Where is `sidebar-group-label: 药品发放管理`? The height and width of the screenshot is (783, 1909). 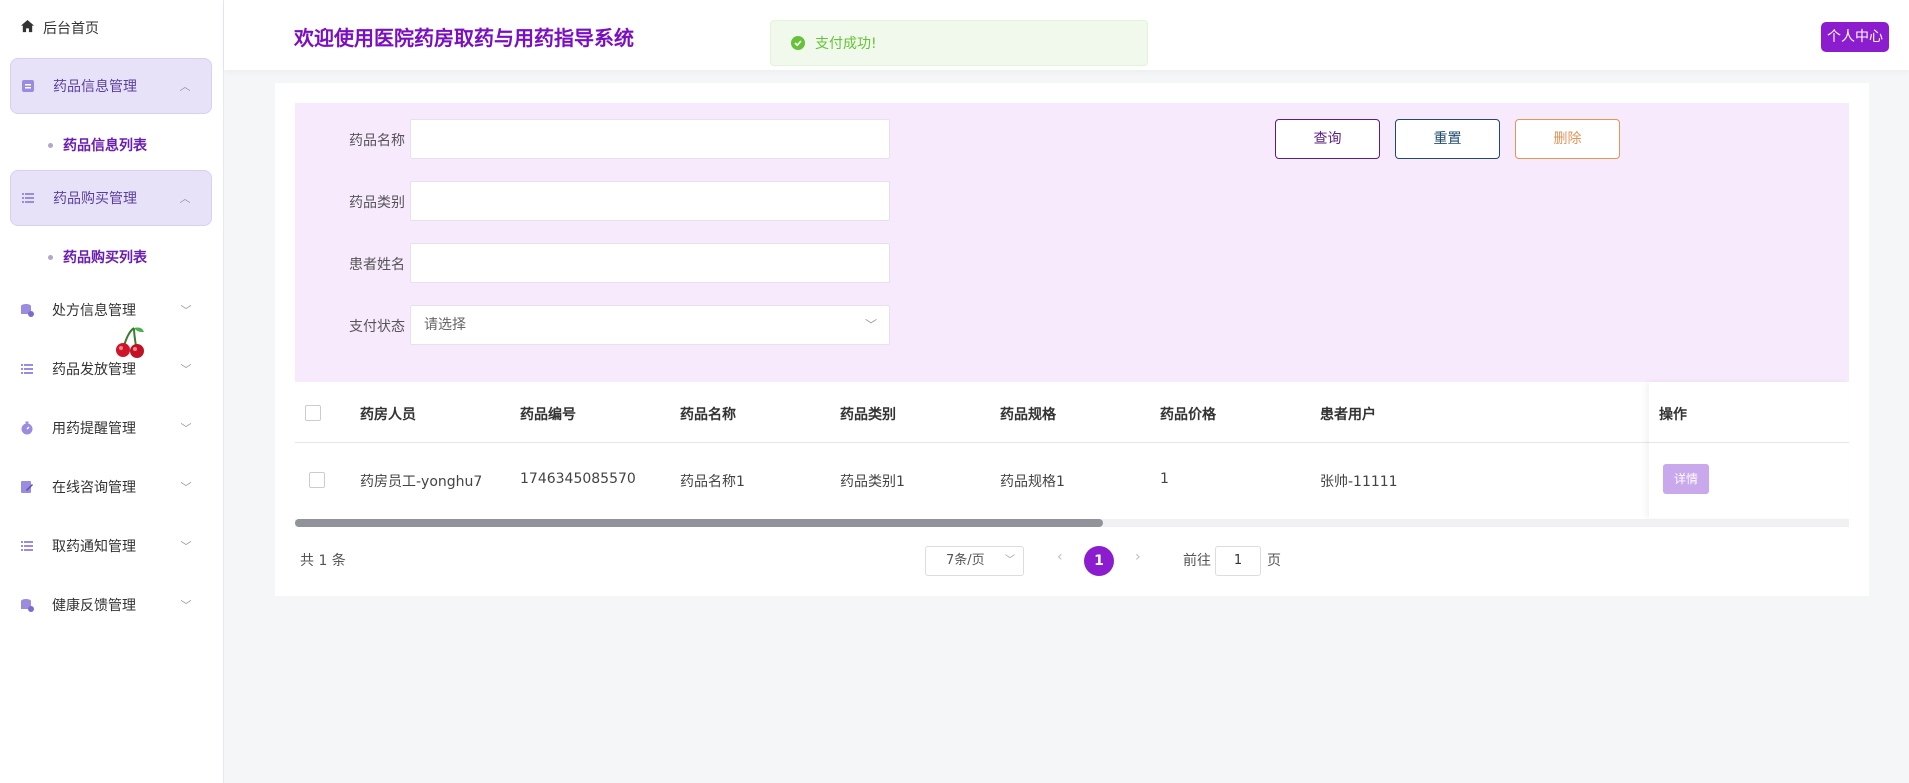 sidebar-group-label: 药品发放管理 is located at coordinates (94, 370).